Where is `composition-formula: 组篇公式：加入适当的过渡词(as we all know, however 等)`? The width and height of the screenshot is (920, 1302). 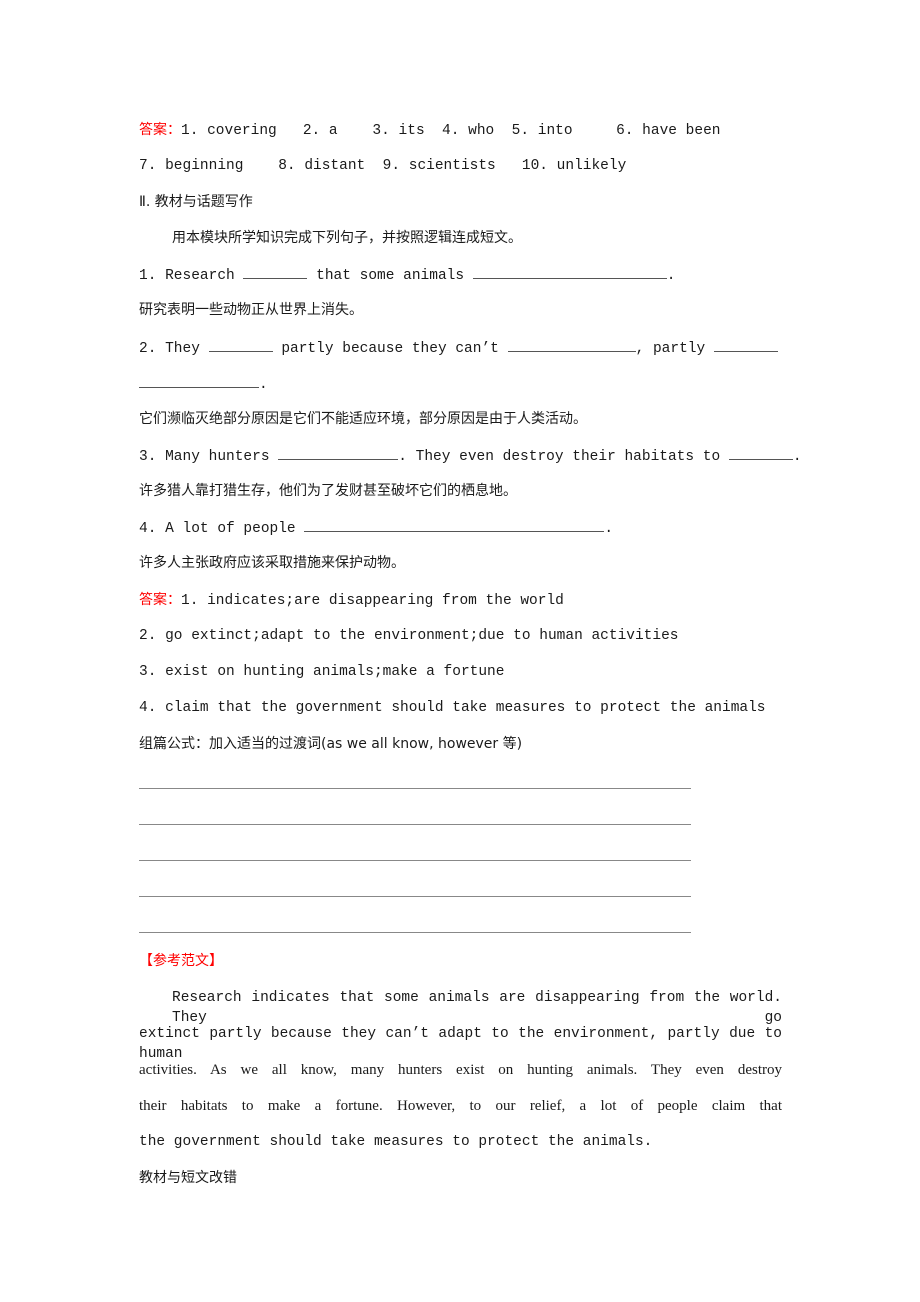
composition-formula: 组篇公式：加入适当的过渡词(as we all know, however 等) is located at coordinates (331, 744).